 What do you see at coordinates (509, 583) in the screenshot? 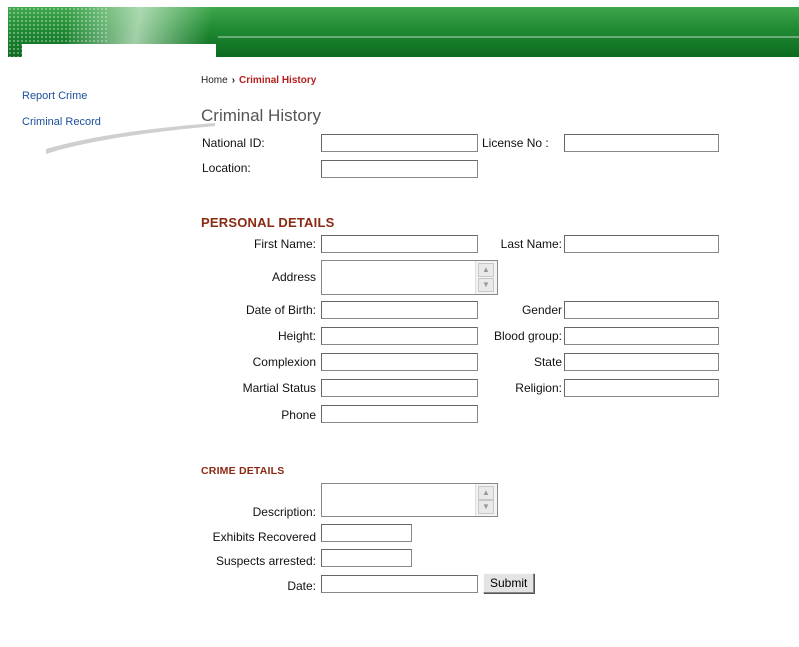
I see `submit-button: Submit` at bounding box center [509, 583].